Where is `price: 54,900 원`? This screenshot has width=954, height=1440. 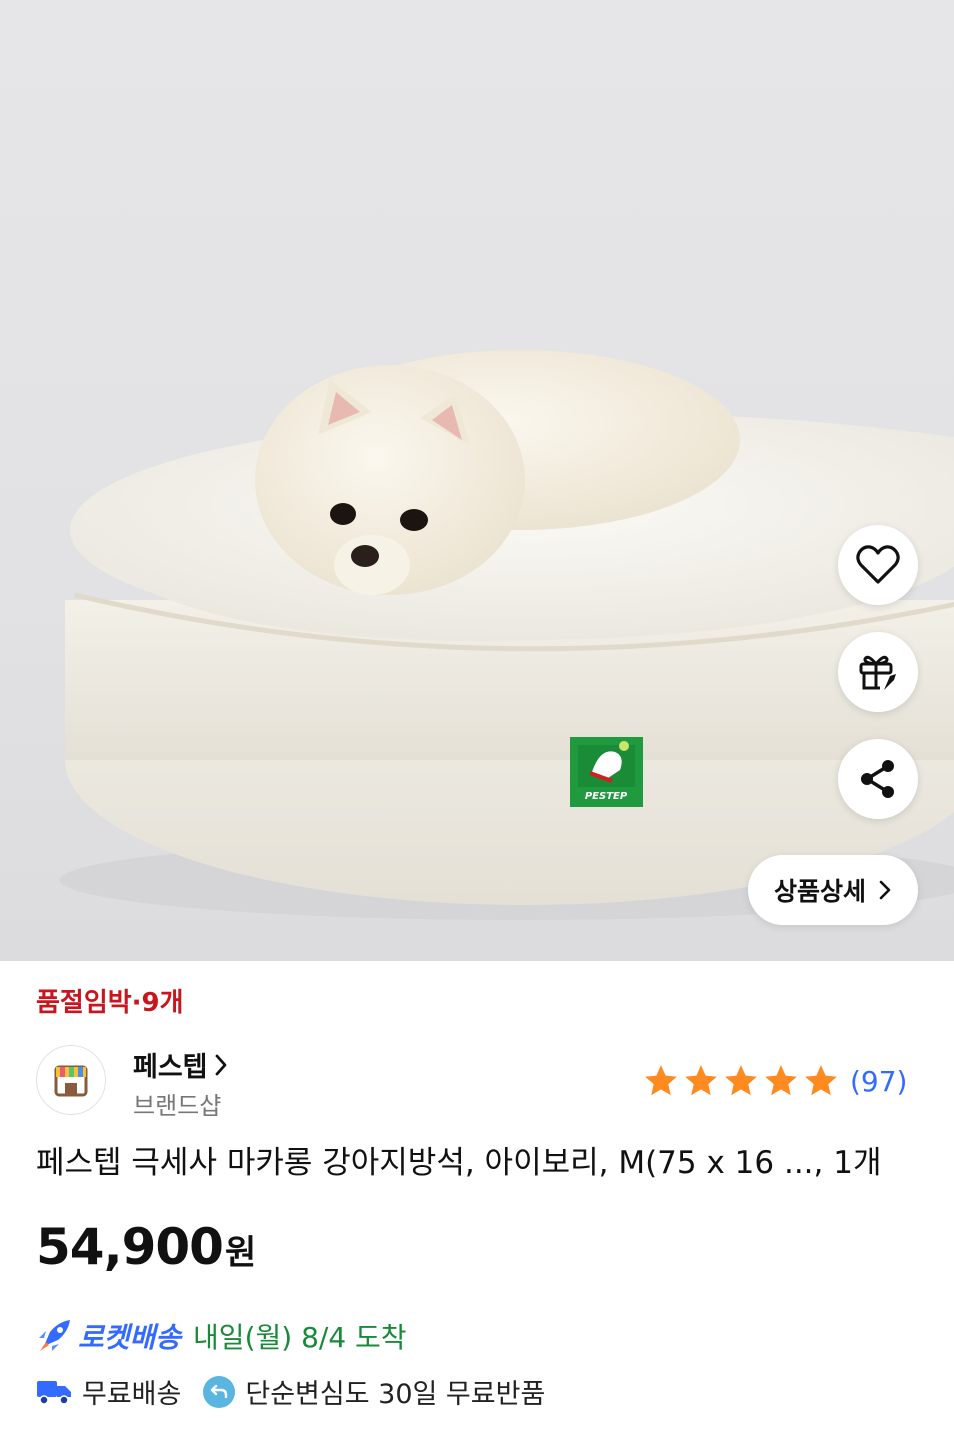
price: 54,900 원 is located at coordinates (146, 1247).